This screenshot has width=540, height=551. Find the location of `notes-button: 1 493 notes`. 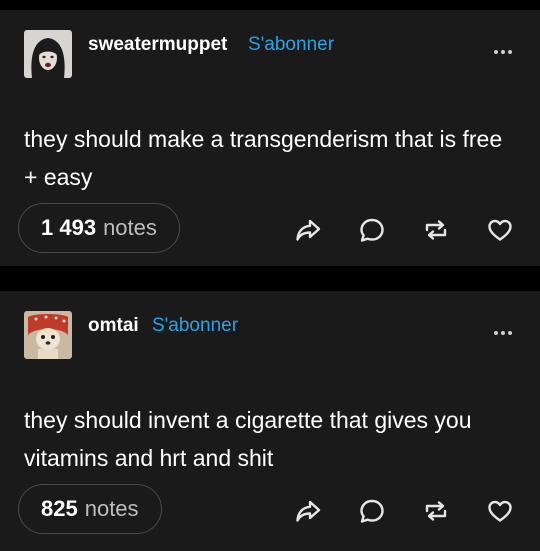

notes-button: 1 493 notes is located at coordinates (99, 228).